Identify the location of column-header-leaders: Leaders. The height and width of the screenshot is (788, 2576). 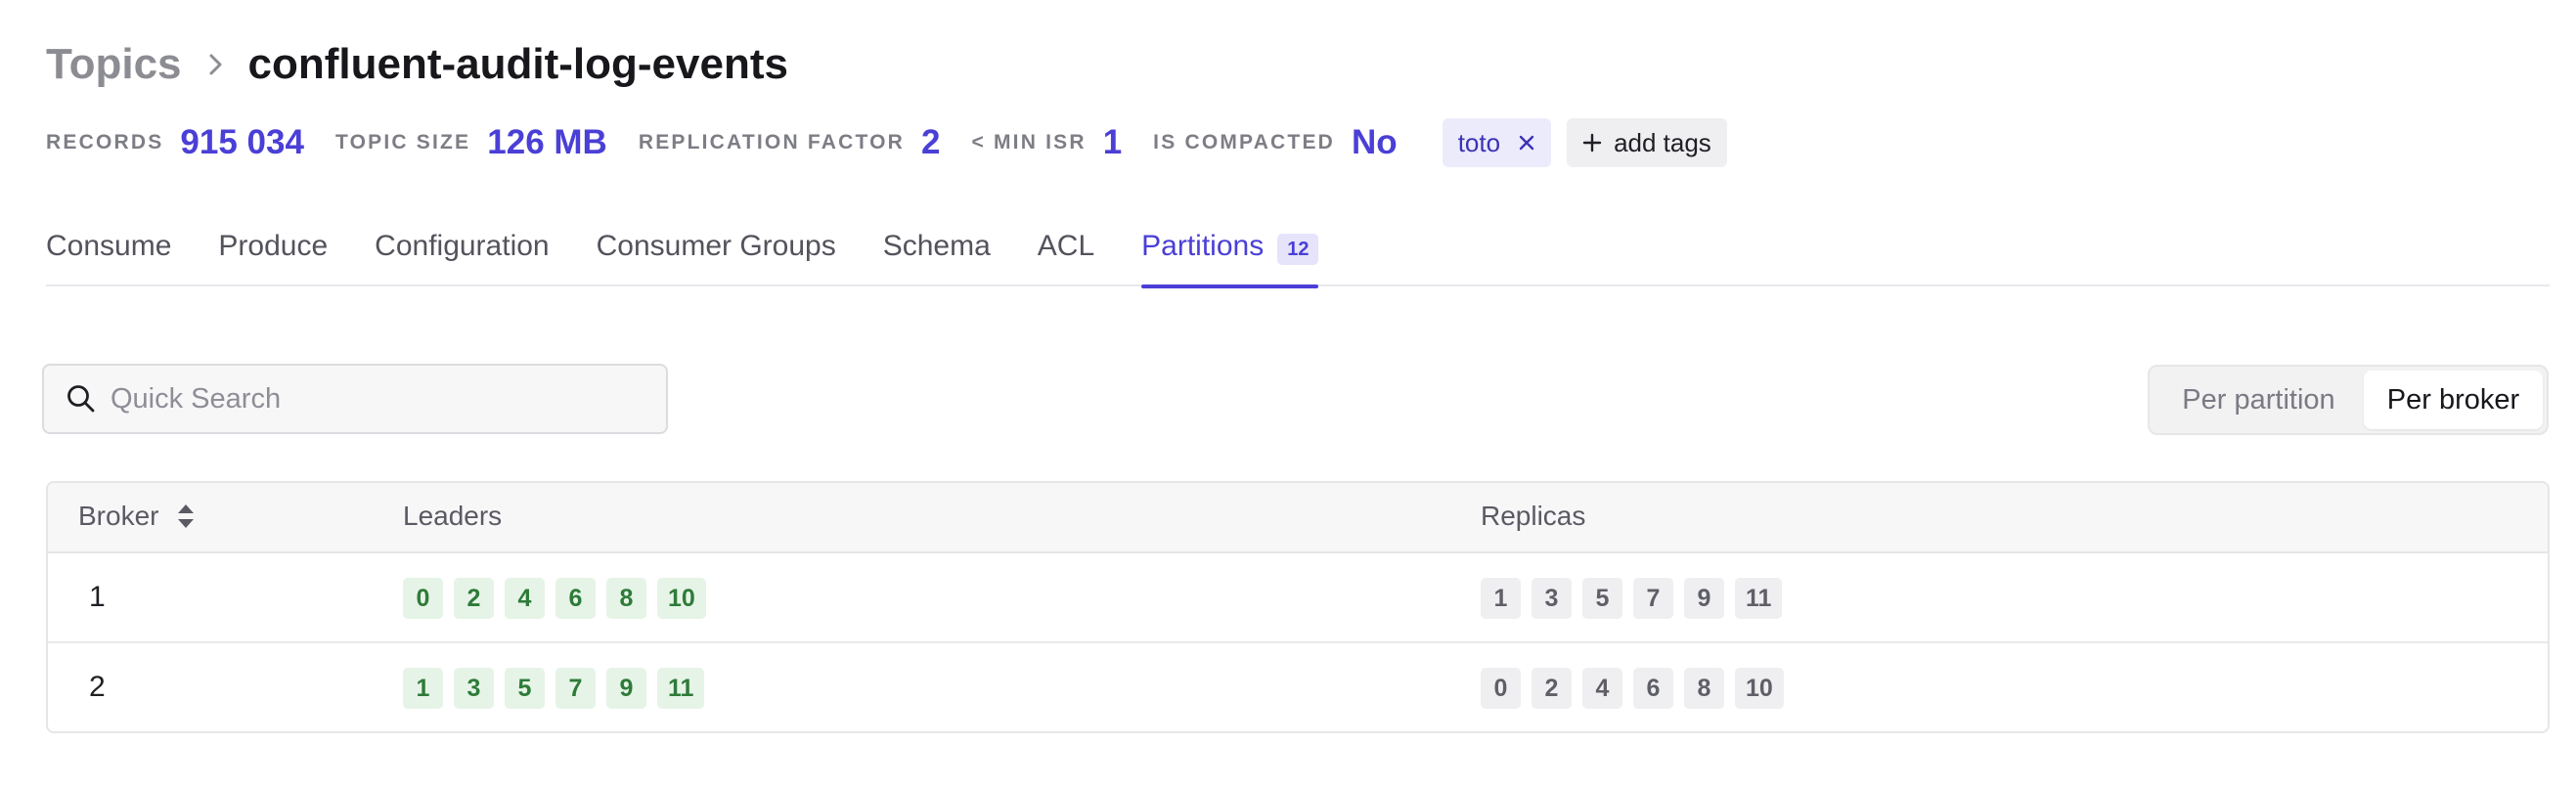
(453, 516).